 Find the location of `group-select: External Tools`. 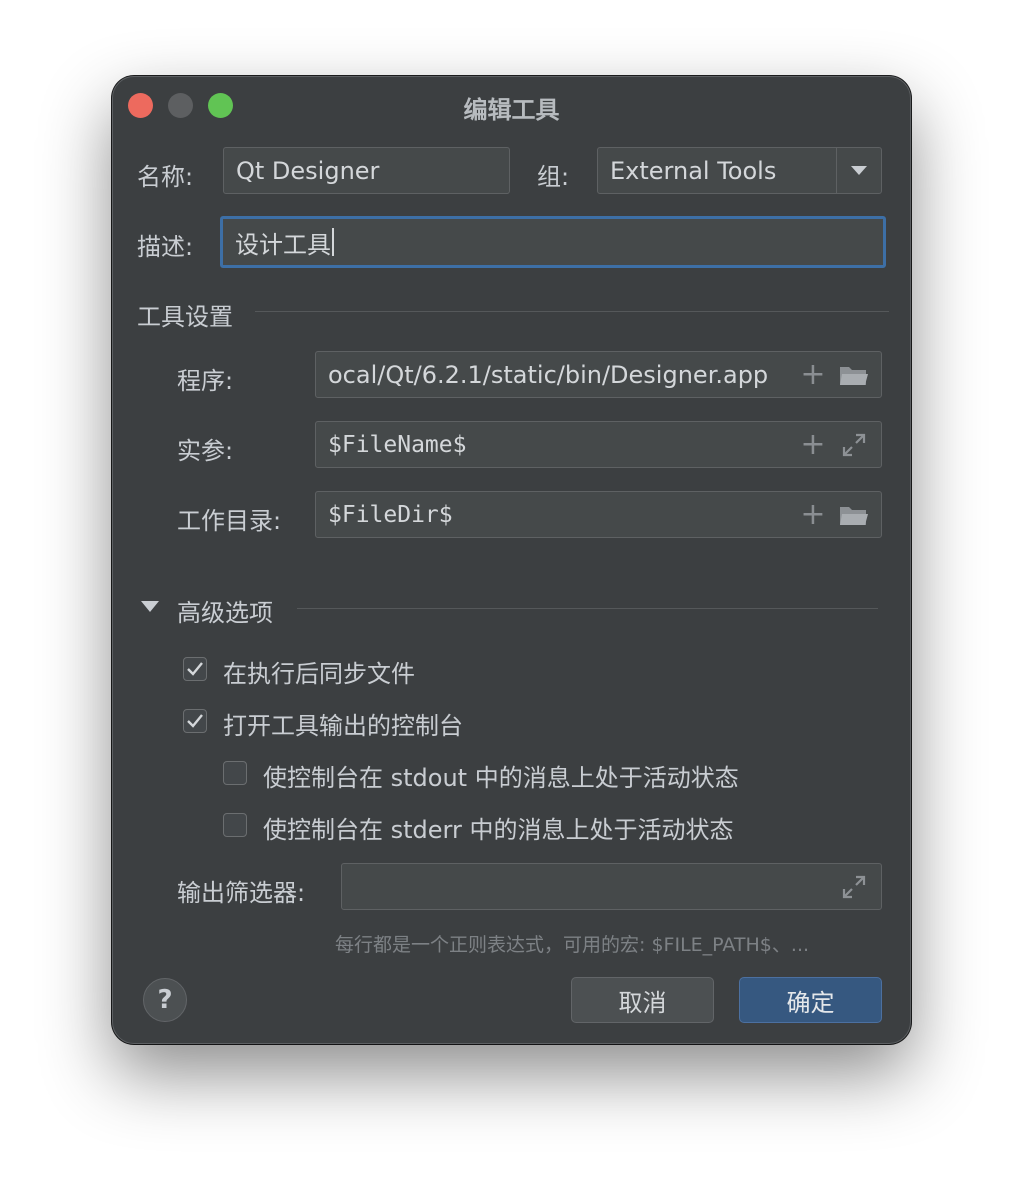

group-select: External Tools is located at coordinates (739, 170).